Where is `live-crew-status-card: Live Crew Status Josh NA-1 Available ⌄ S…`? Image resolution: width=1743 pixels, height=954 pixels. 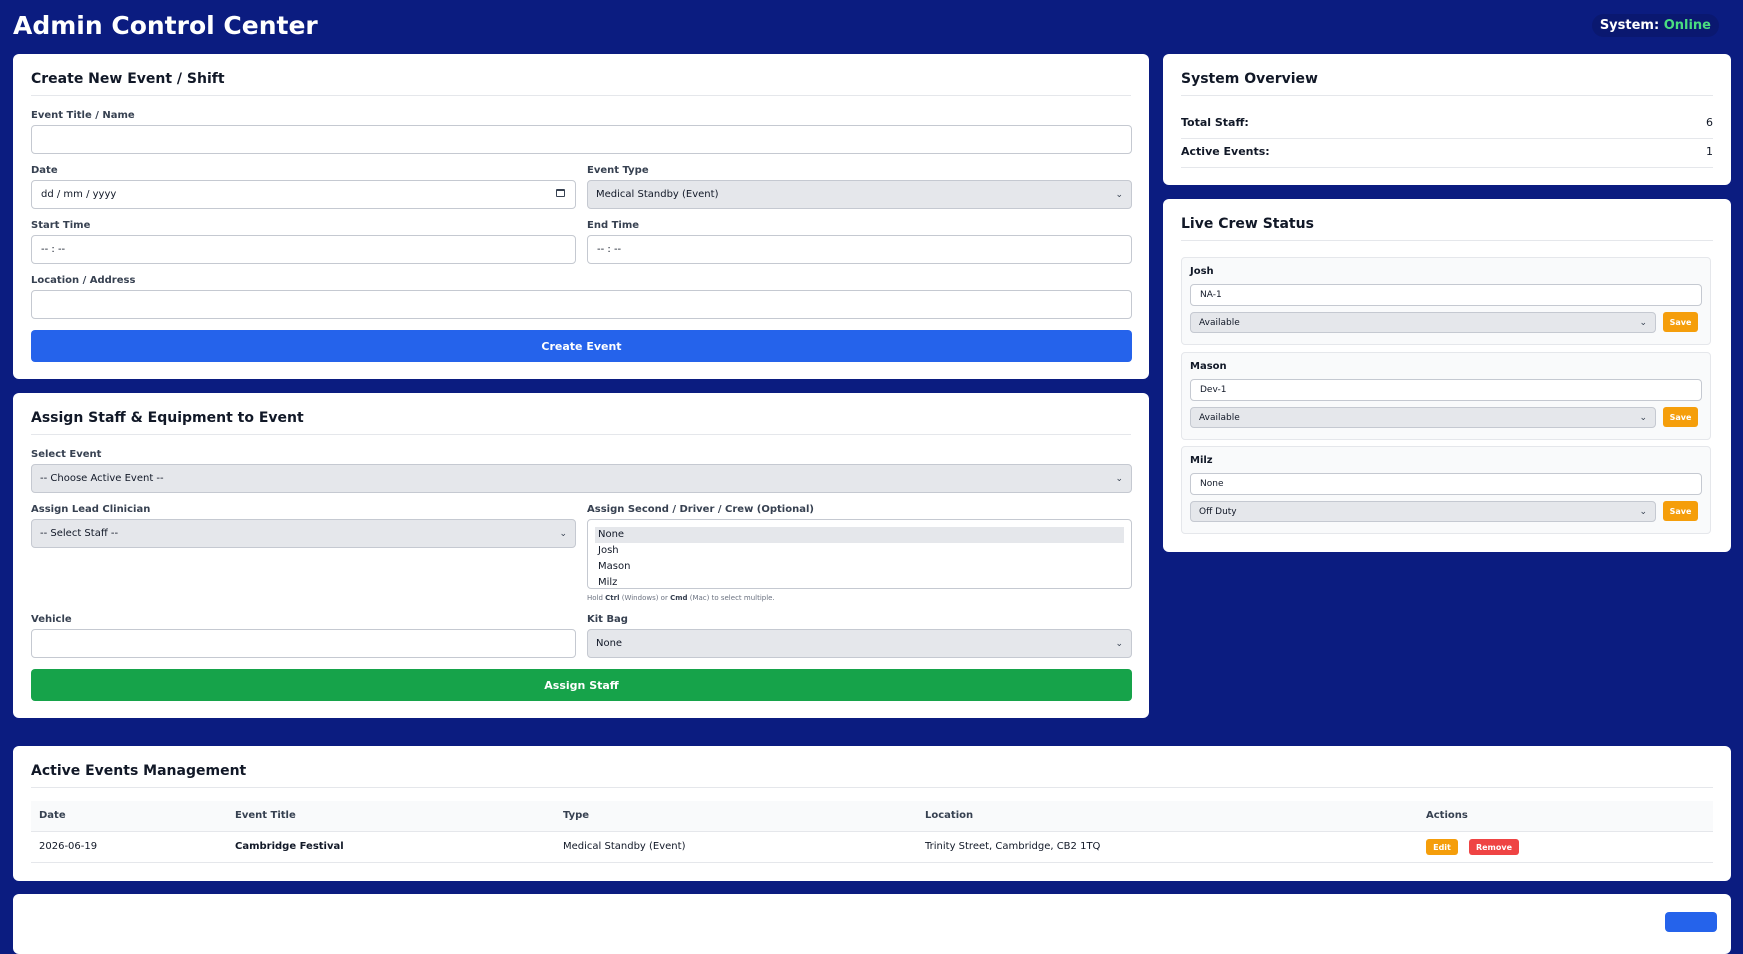 live-crew-status-card: Live Crew Status Josh NA-1 Available ⌄ S… is located at coordinates (1447, 375).